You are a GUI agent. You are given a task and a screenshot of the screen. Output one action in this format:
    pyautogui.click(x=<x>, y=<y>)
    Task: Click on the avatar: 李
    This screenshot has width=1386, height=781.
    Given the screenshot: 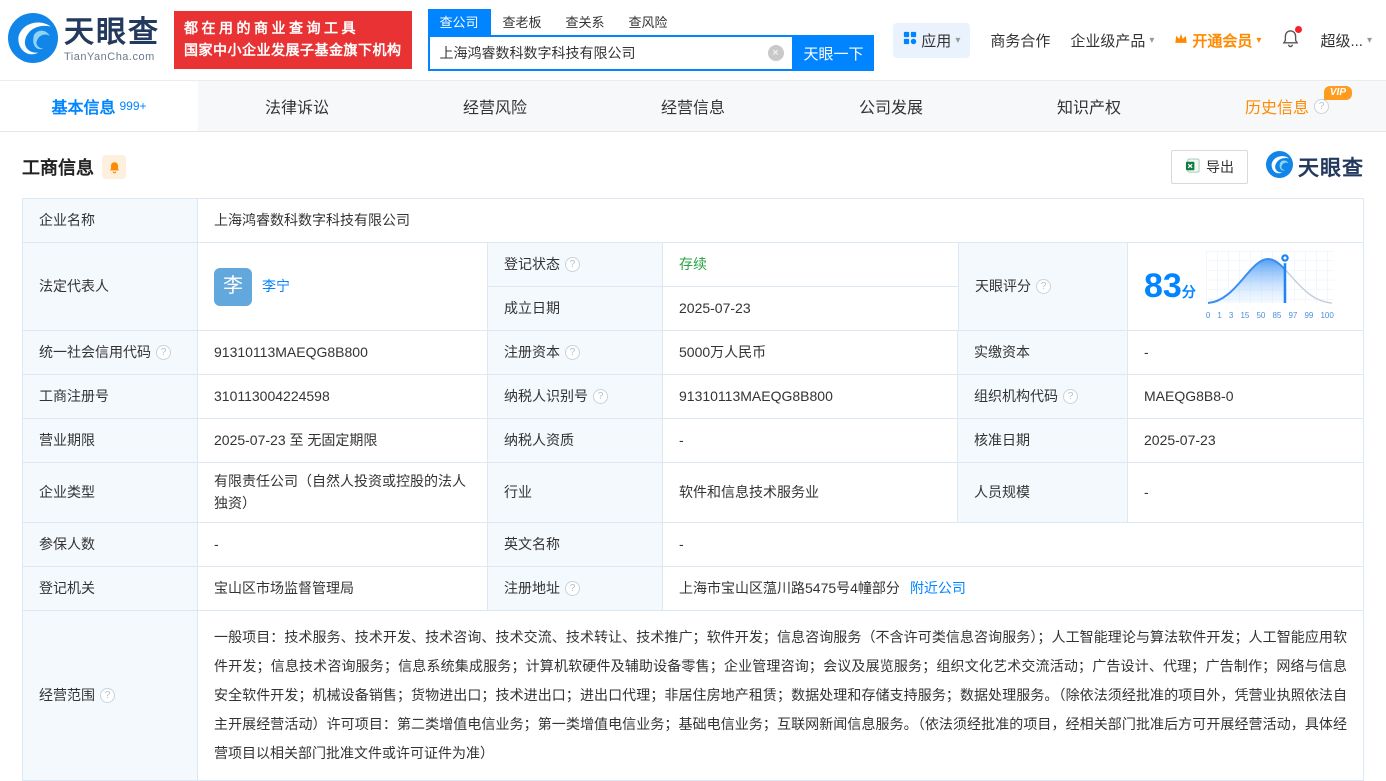 What is the action you would take?
    pyautogui.click(x=233, y=286)
    